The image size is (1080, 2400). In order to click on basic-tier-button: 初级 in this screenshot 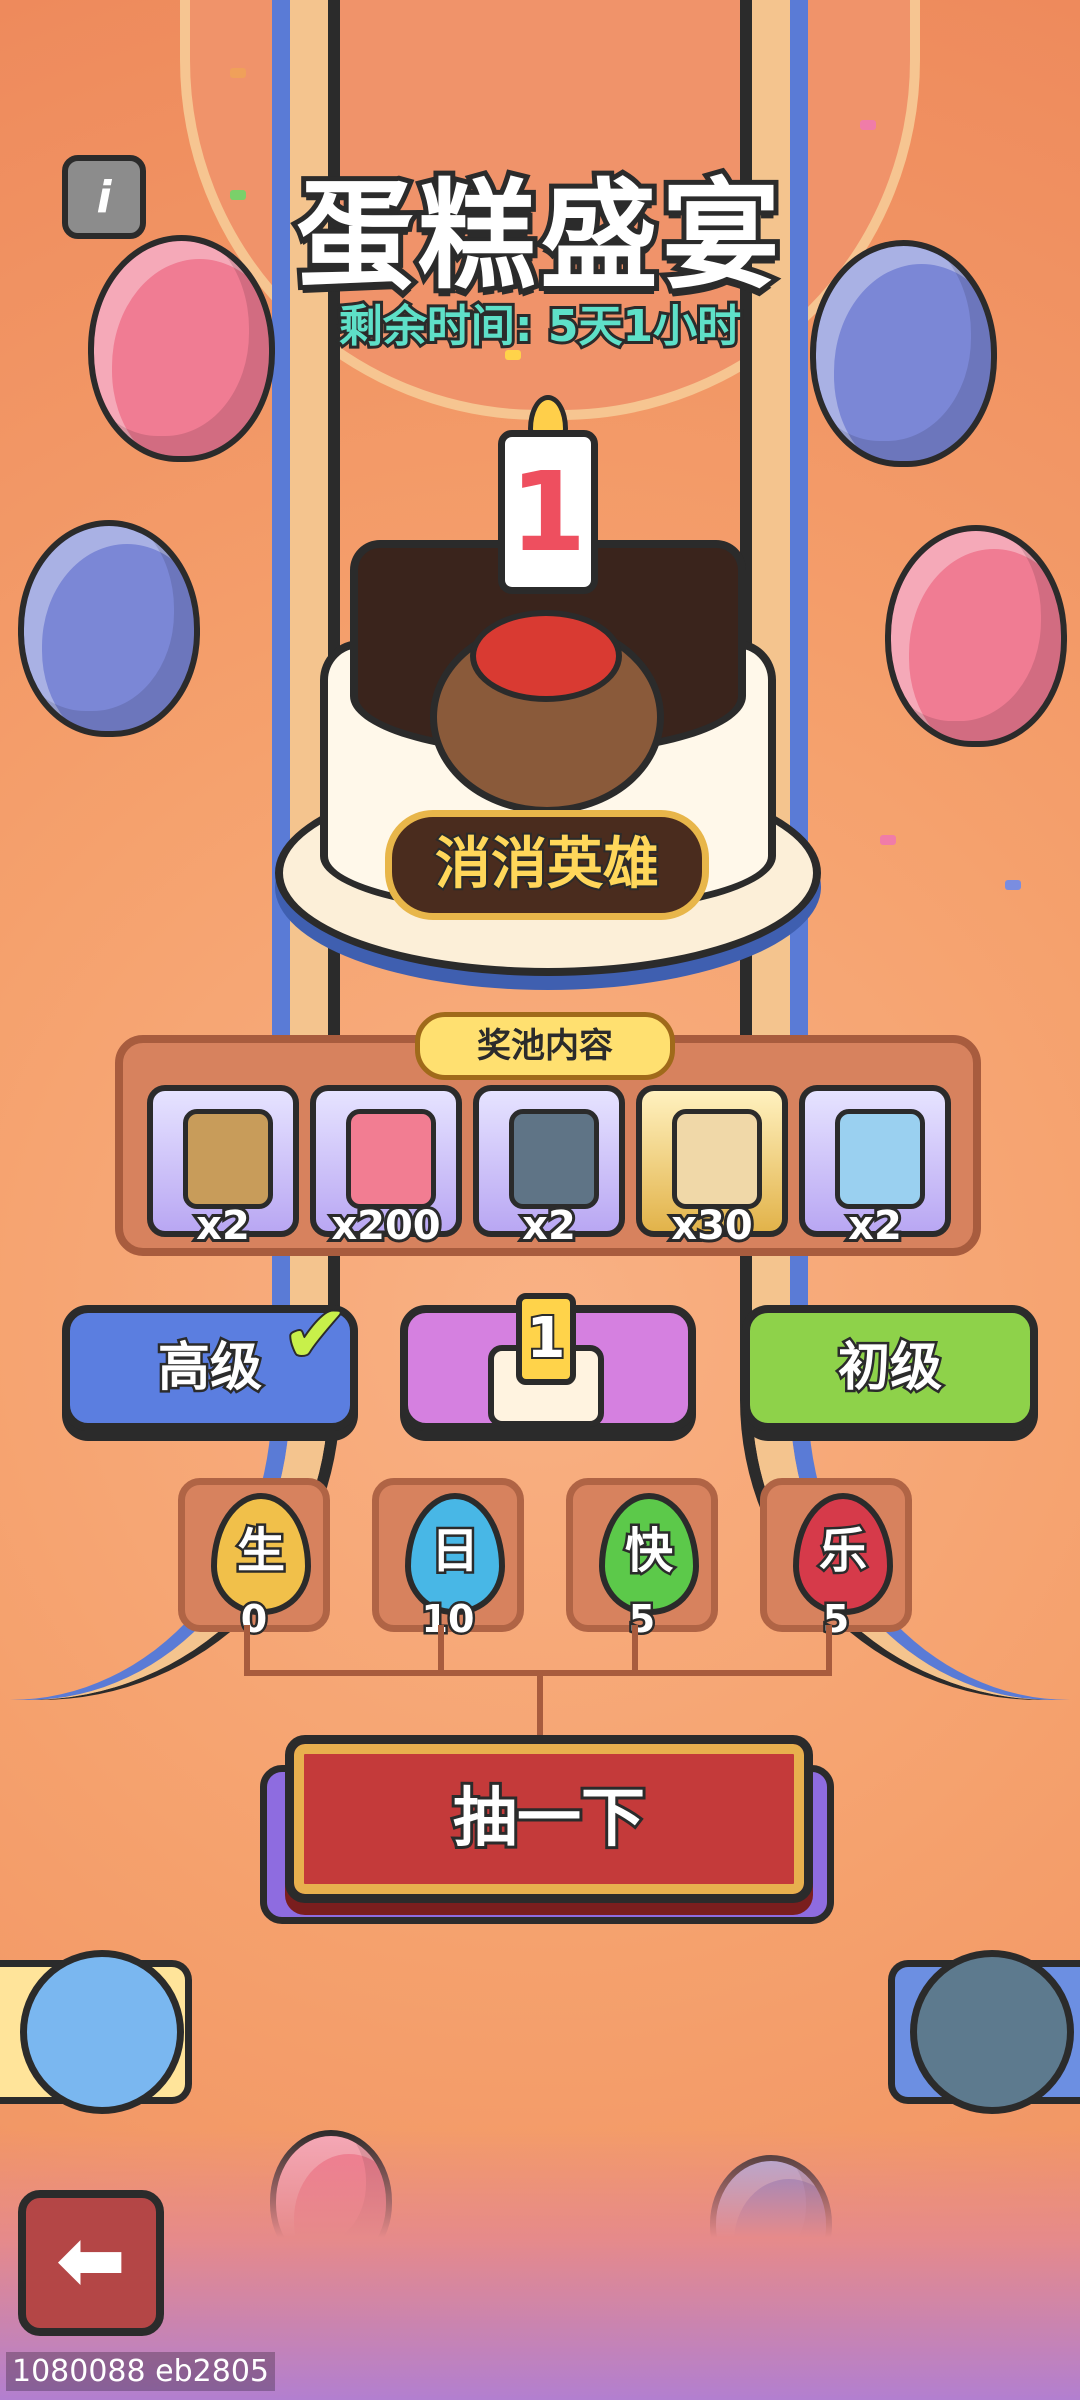, I will do `click(890, 1368)`.